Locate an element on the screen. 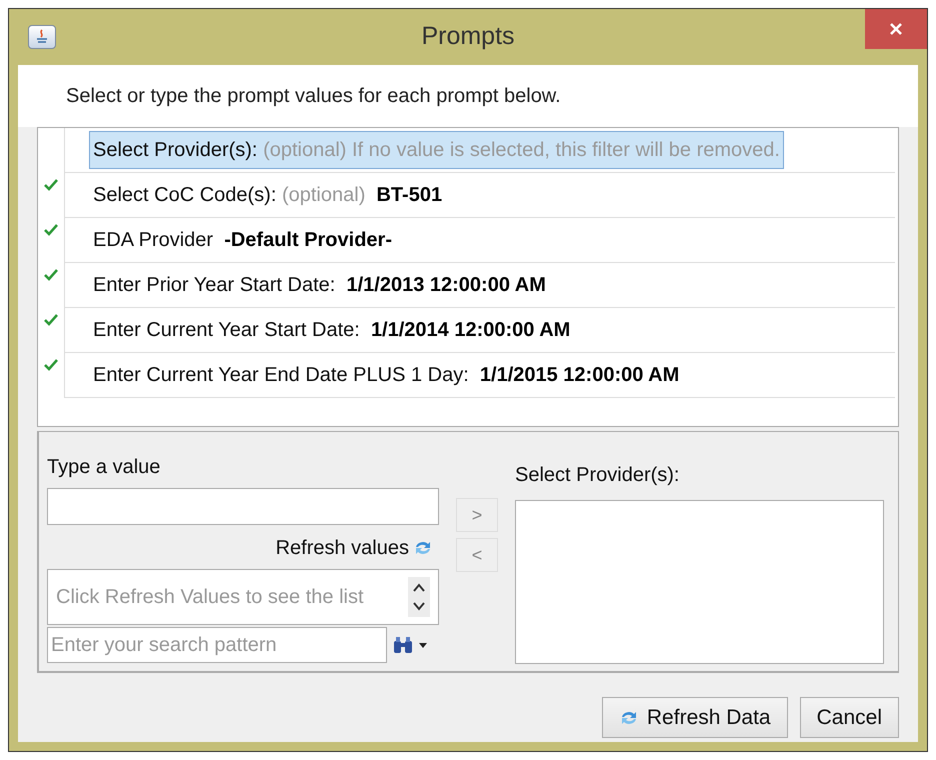 This screenshot has height=760, width=936. close-button is located at coordinates (896, 29).